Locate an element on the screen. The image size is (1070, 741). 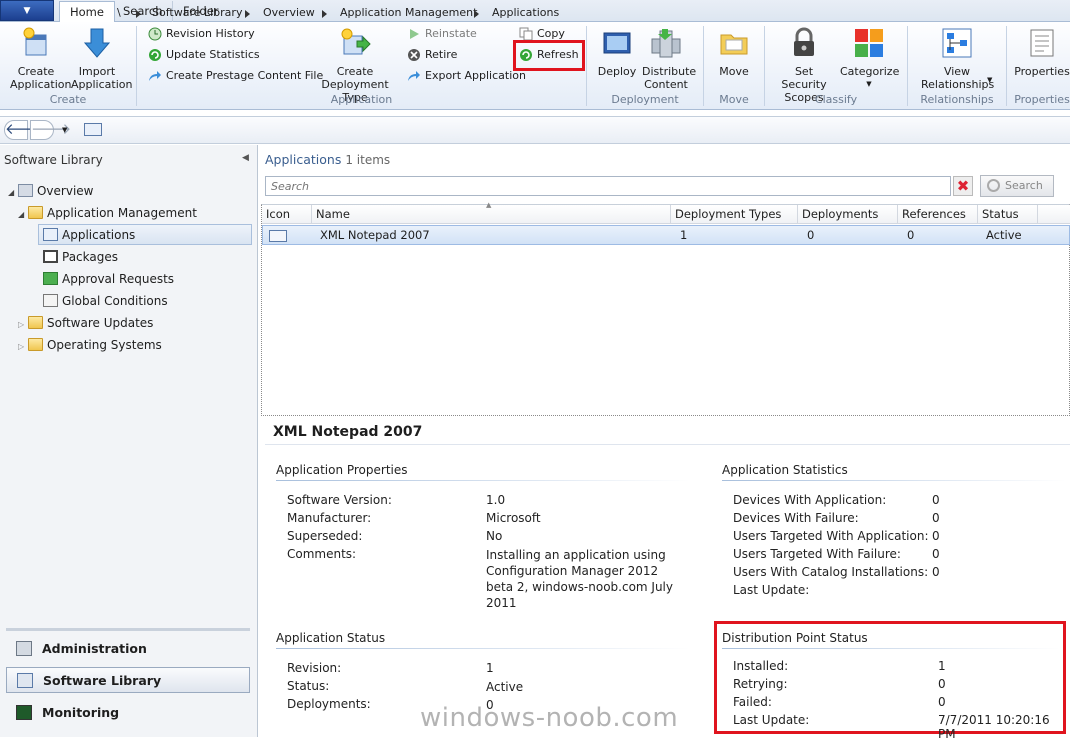
section-title-application-statistics: Application Statistics is located at coordinates (785, 470).